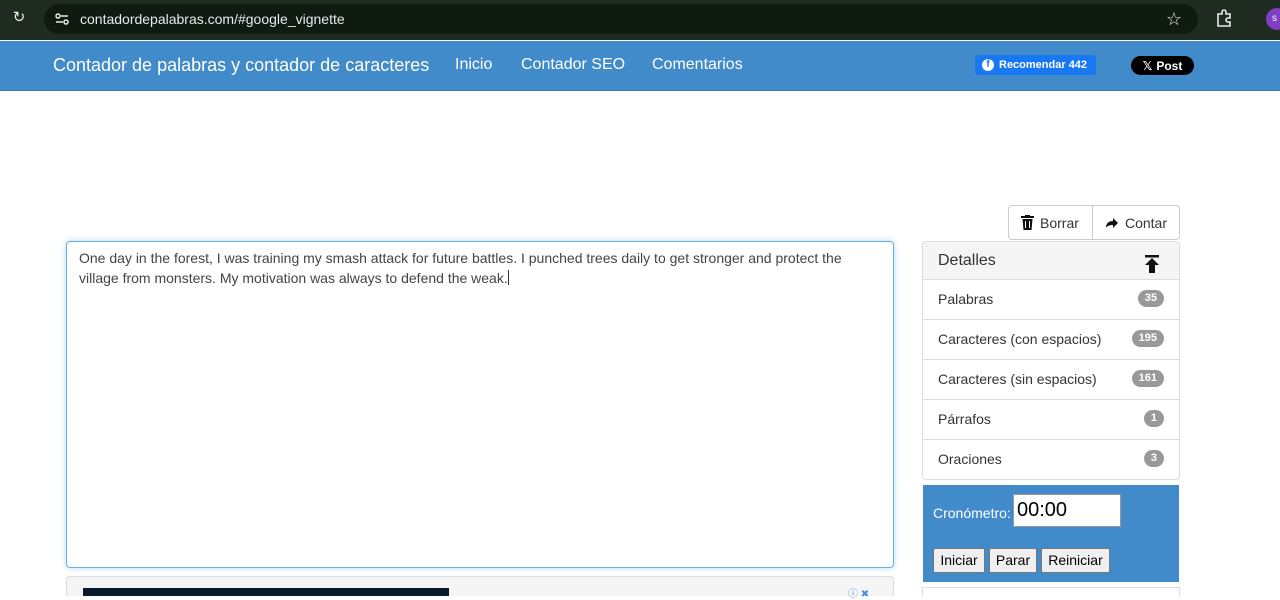 The image size is (1280, 600). I want to click on editor-toolbar: Borrar Contar, so click(1094, 222).